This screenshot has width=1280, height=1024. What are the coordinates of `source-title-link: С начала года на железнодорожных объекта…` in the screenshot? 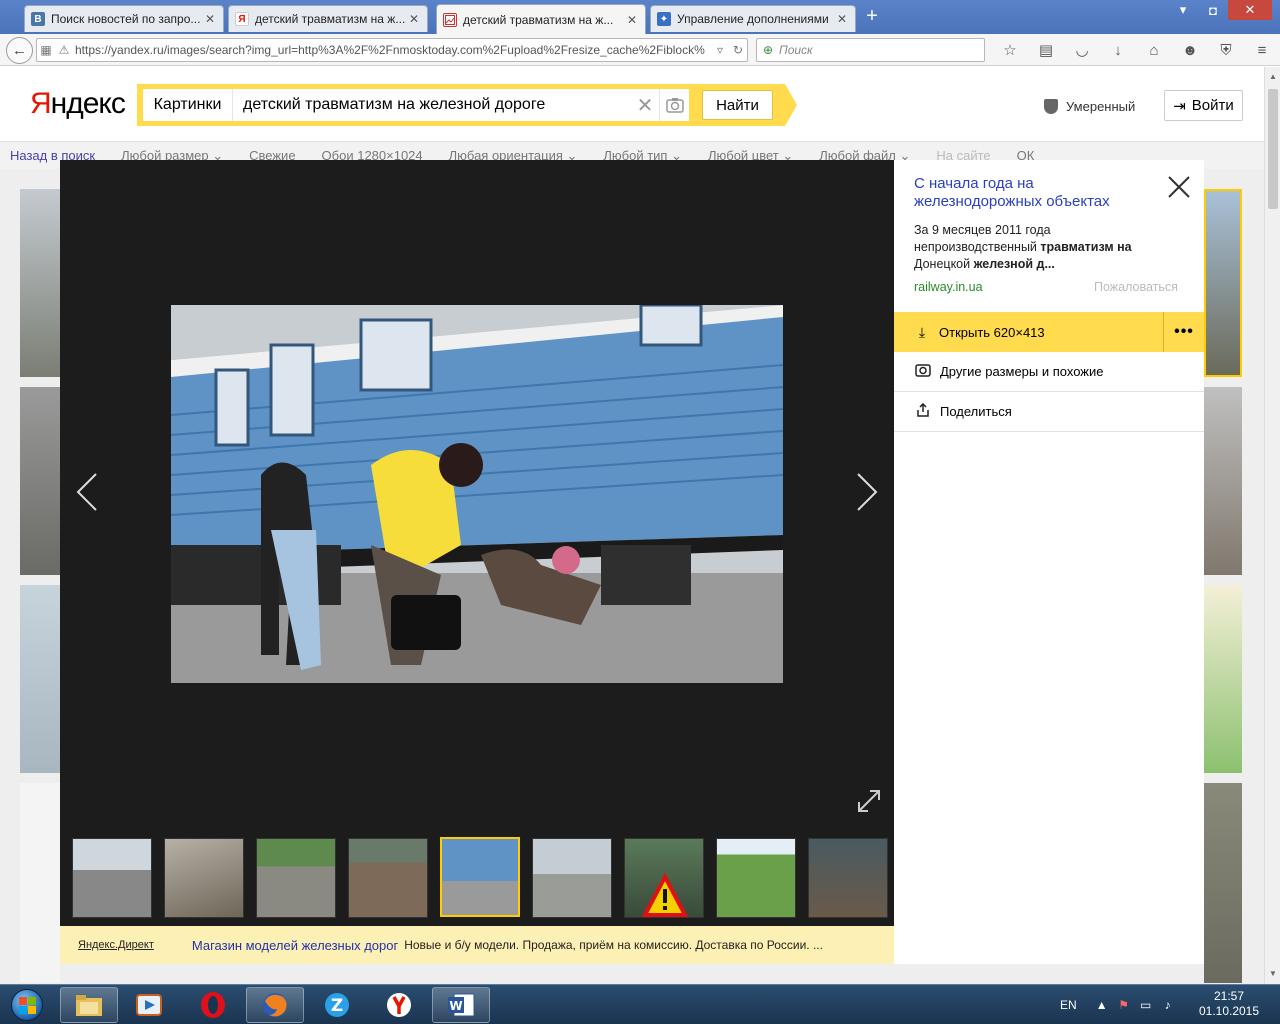 It's located at (1034, 193).